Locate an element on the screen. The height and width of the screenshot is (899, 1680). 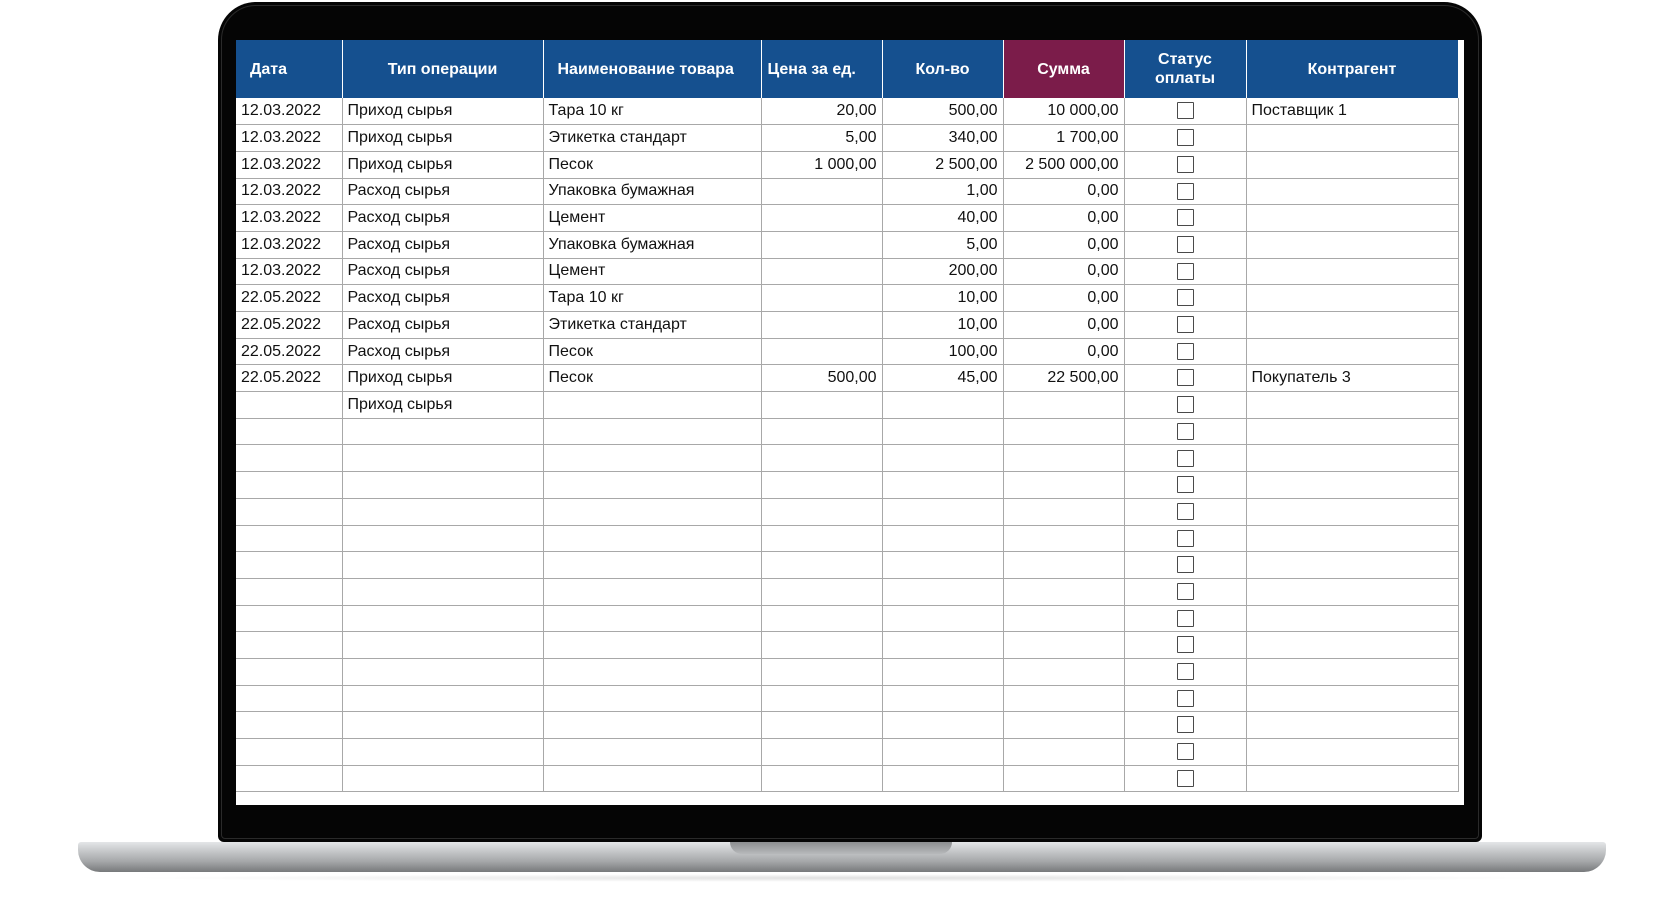
sum-cell: 2 500 000,00 is located at coordinates (1064, 165).